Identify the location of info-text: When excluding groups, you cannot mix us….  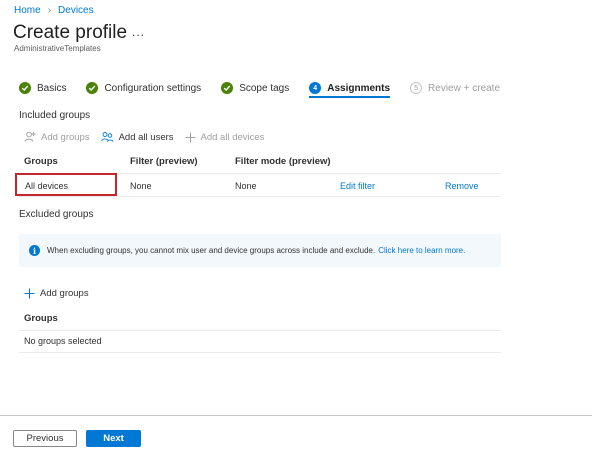
(211, 250).